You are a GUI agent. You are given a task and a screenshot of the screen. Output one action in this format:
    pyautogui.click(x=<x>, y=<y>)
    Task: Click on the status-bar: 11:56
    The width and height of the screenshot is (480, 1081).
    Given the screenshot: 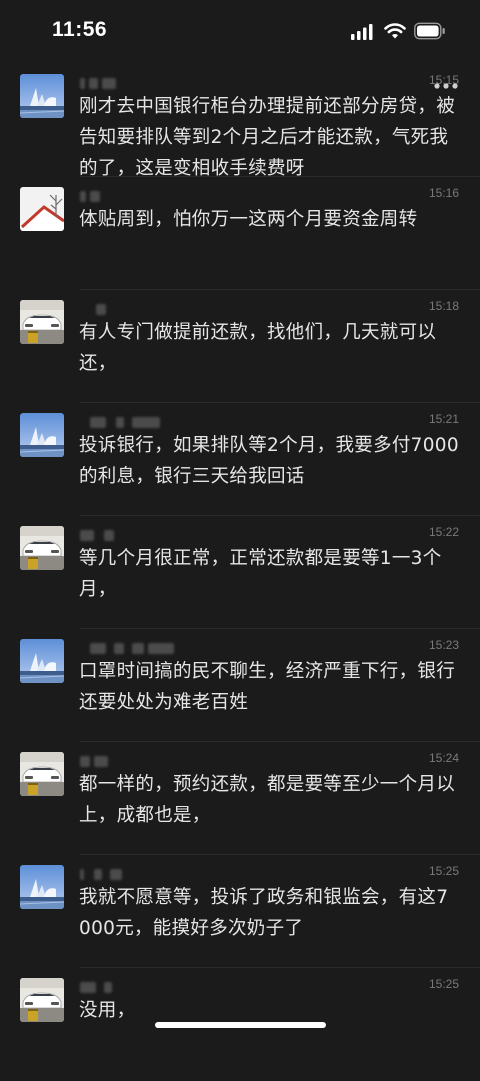 What is the action you would take?
    pyautogui.click(x=240, y=32)
    